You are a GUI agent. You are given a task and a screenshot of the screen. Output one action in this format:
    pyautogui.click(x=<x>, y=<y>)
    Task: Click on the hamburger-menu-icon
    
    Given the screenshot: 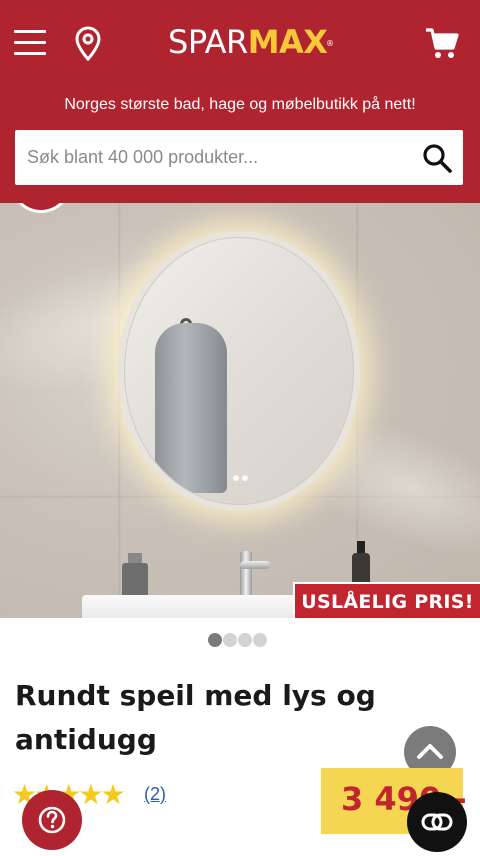 What is the action you would take?
    pyautogui.click(x=30, y=42)
    